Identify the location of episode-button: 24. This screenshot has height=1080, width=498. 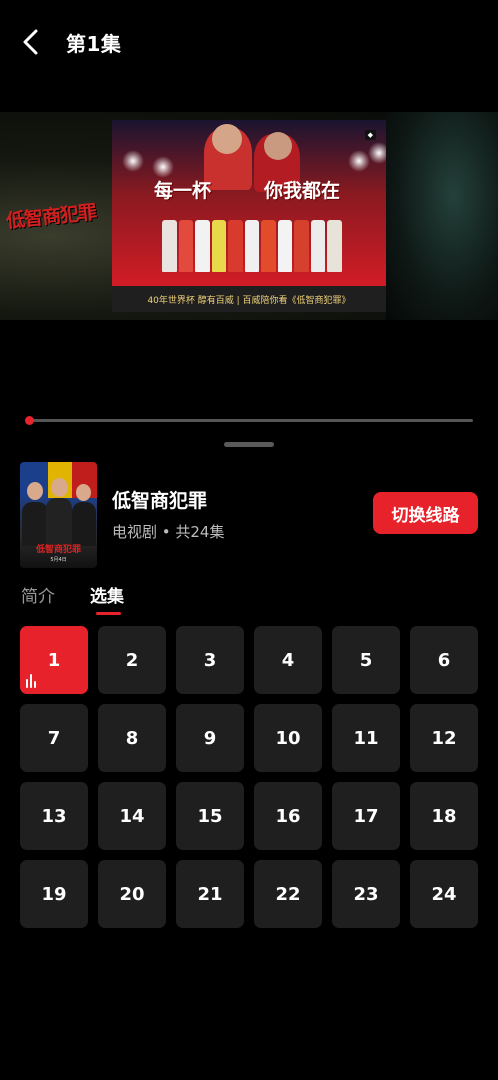
(444, 894).